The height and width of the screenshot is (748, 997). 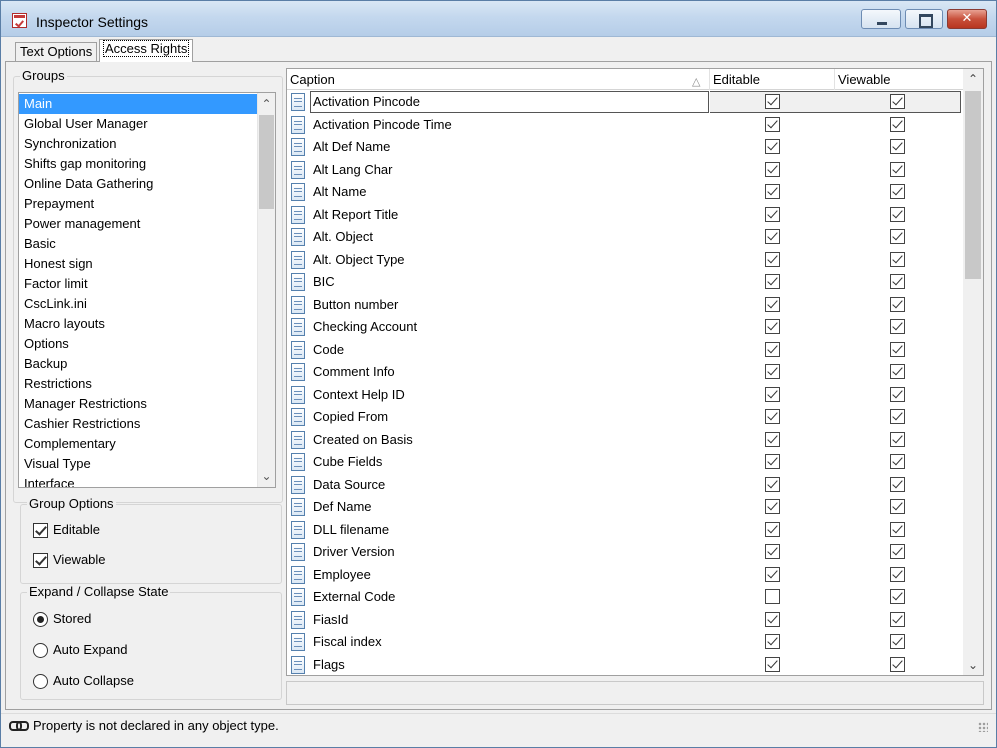 What do you see at coordinates (625, 642) in the screenshot?
I see `table-row: Fiscal index` at bounding box center [625, 642].